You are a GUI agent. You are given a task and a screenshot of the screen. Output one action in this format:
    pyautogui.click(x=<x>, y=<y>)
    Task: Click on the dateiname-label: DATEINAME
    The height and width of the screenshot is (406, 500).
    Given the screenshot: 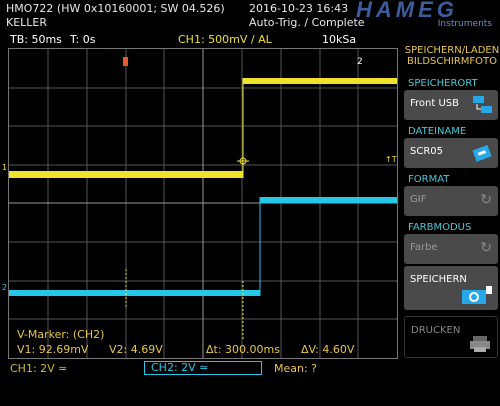 What is the action you would take?
    pyautogui.click(x=437, y=131)
    